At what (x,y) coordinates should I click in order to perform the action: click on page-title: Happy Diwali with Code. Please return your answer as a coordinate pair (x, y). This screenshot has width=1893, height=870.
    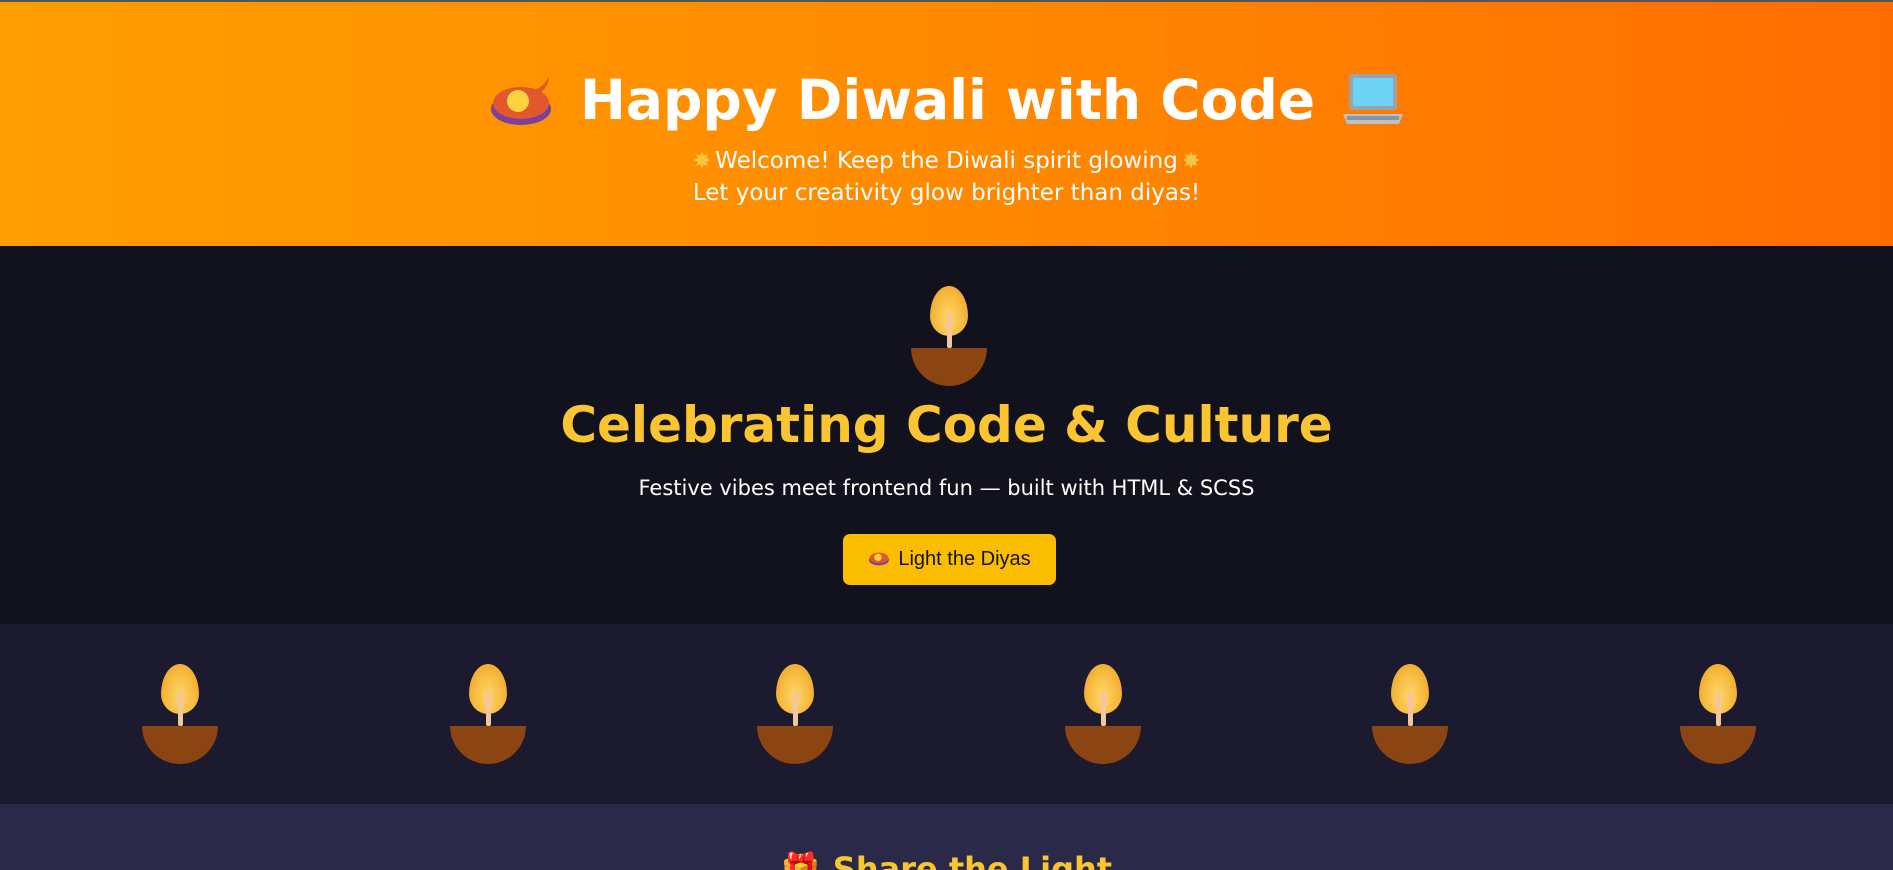
    Looking at the image, I should click on (947, 100).